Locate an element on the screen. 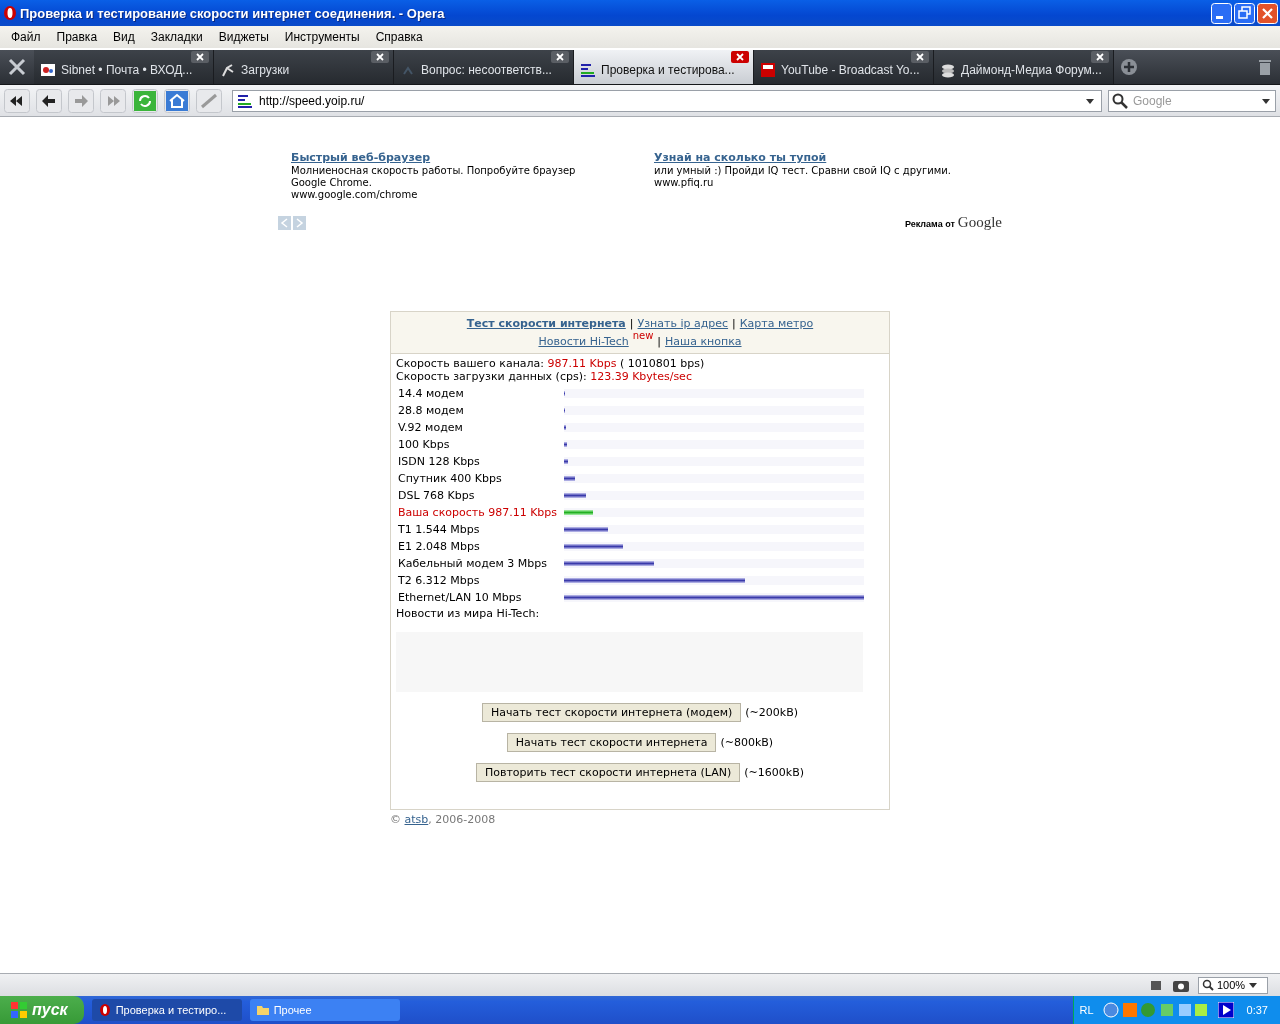  result-line: Скорость вашего канала: 987.11 Kbps ( 1010801 bps) is located at coordinates (551, 363).